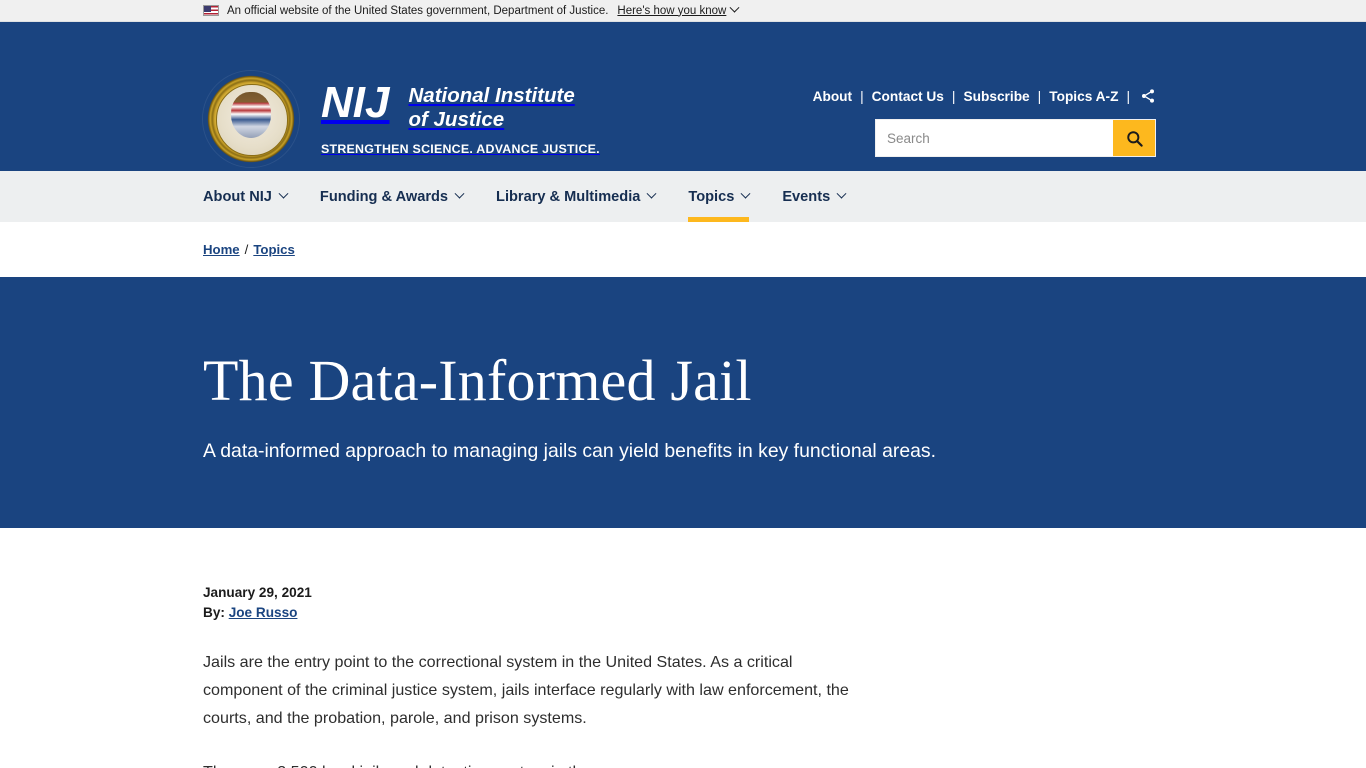 The image size is (1366, 768). Describe the element at coordinates (1148, 96) in the screenshot. I see `share-icon` at that location.